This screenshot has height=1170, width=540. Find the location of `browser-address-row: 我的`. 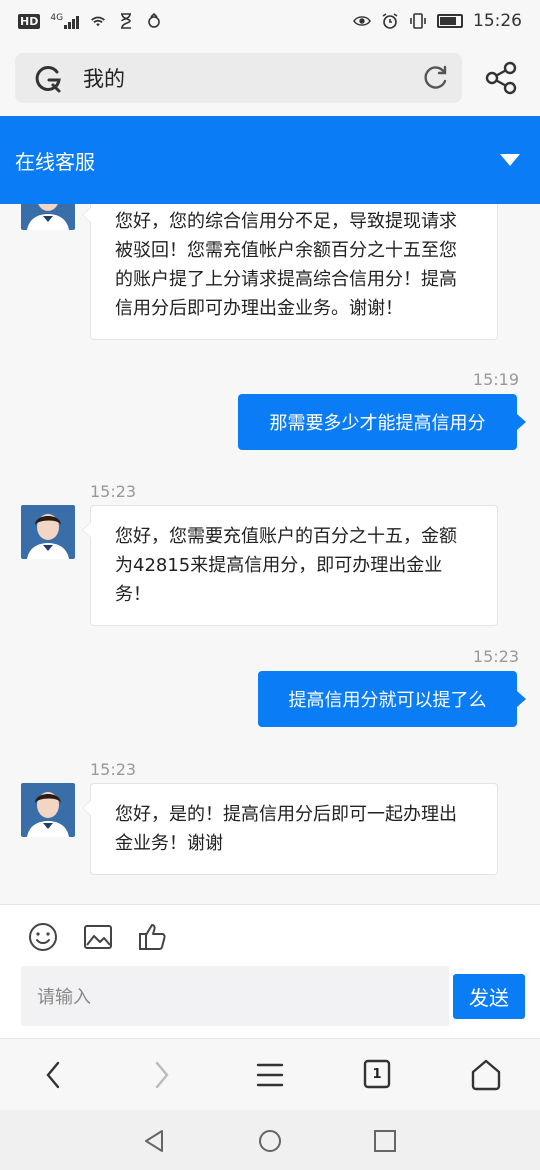

browser-address-row: 我的 is located at coordinates (270, 79).